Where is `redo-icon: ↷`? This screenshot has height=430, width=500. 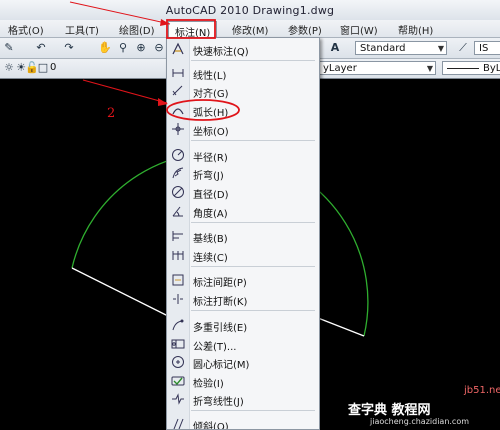
redo-icon: ↷ is located at coordinates (69, 48).